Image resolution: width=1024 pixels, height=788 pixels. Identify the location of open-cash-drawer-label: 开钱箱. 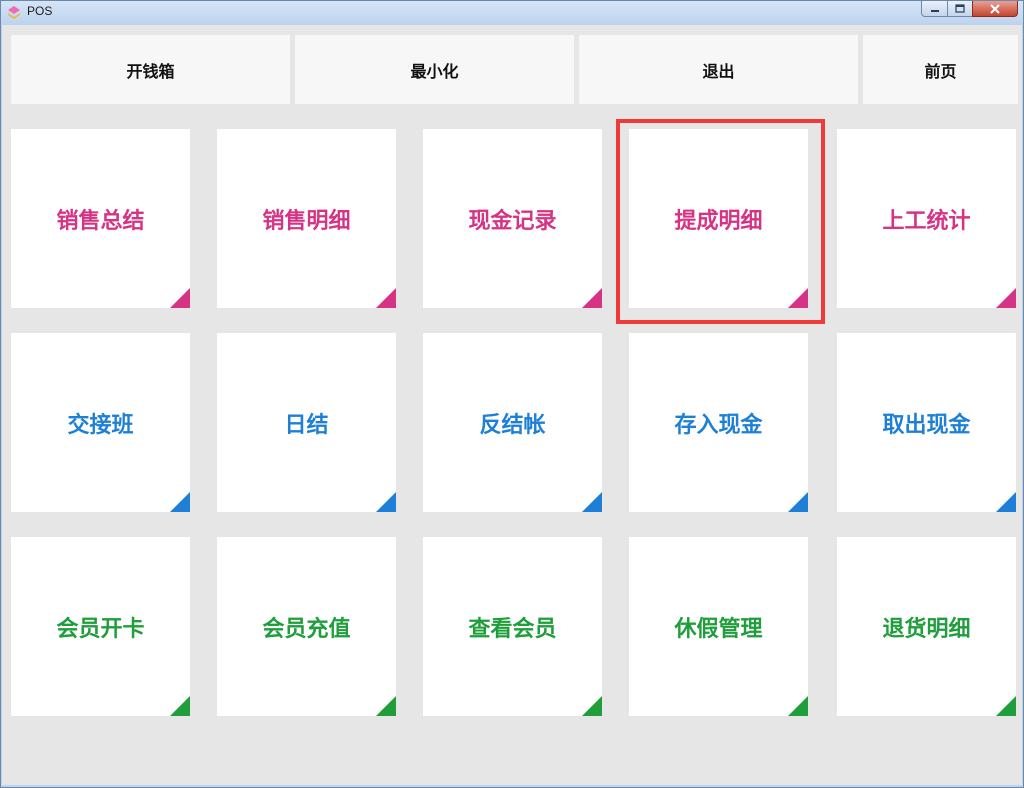
(150, 71).